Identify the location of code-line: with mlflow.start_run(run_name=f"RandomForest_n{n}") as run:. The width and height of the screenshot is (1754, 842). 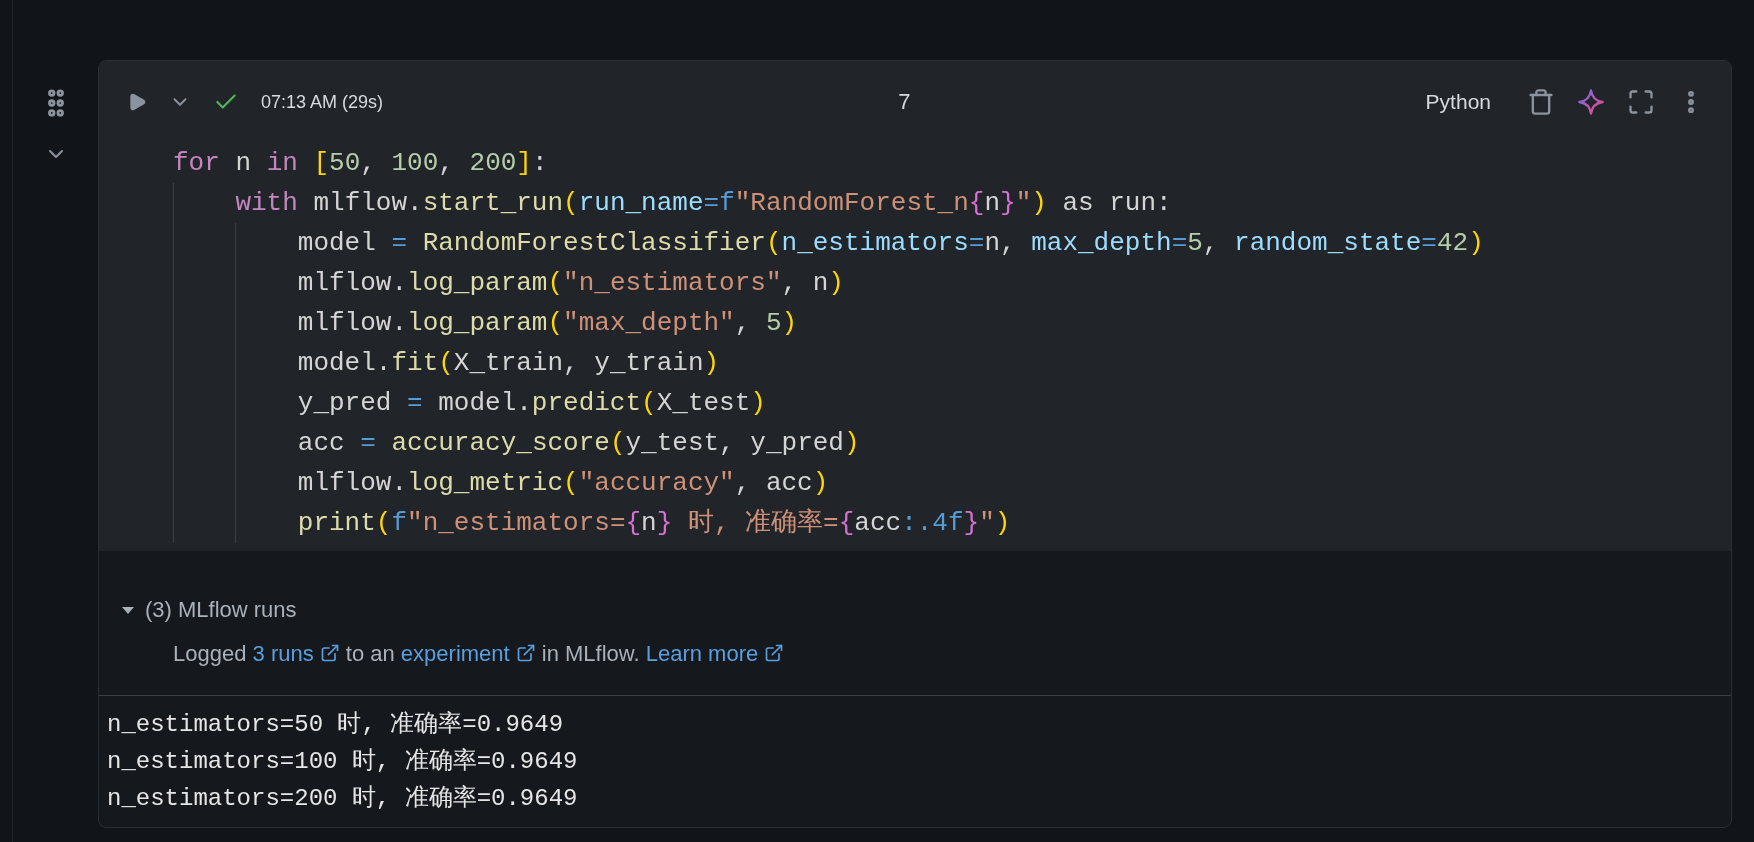
(704, 203).